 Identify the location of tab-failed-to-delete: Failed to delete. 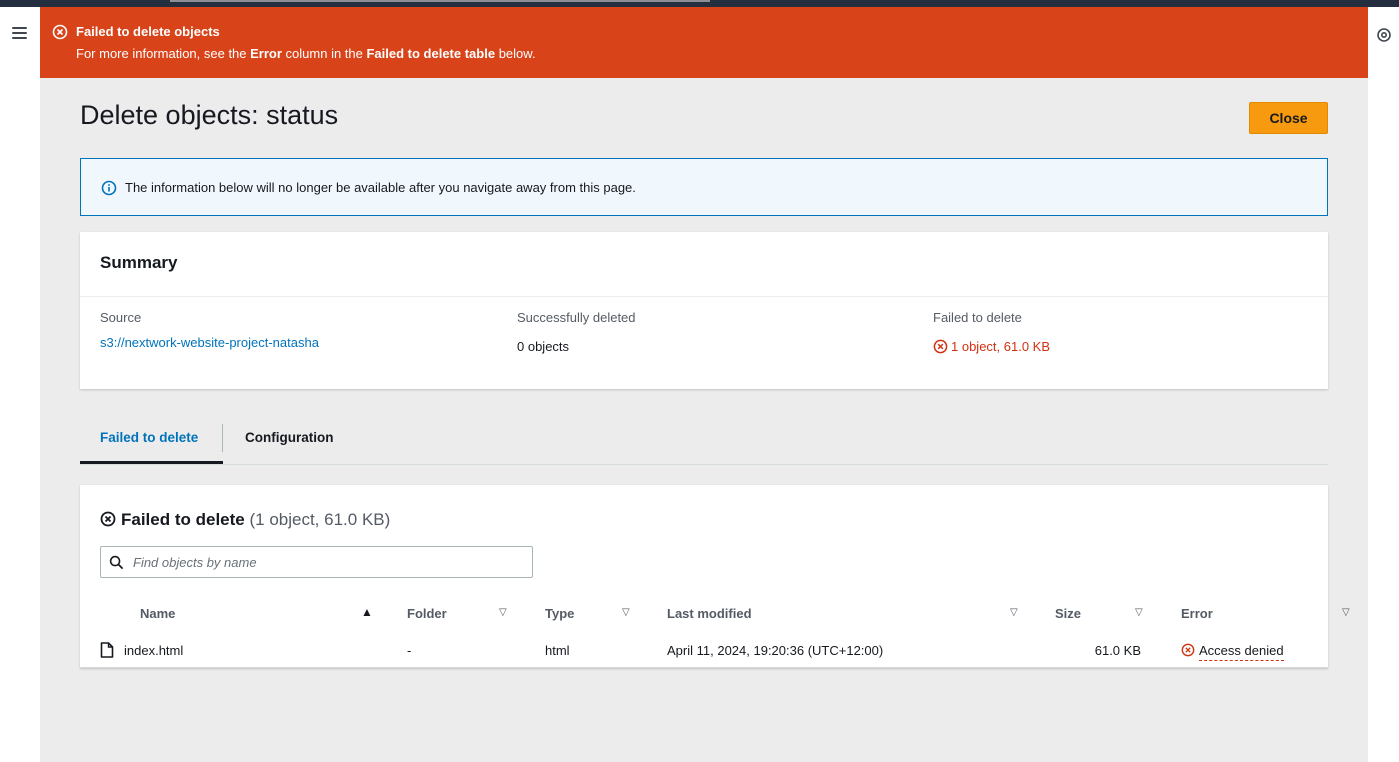
(149, 437).